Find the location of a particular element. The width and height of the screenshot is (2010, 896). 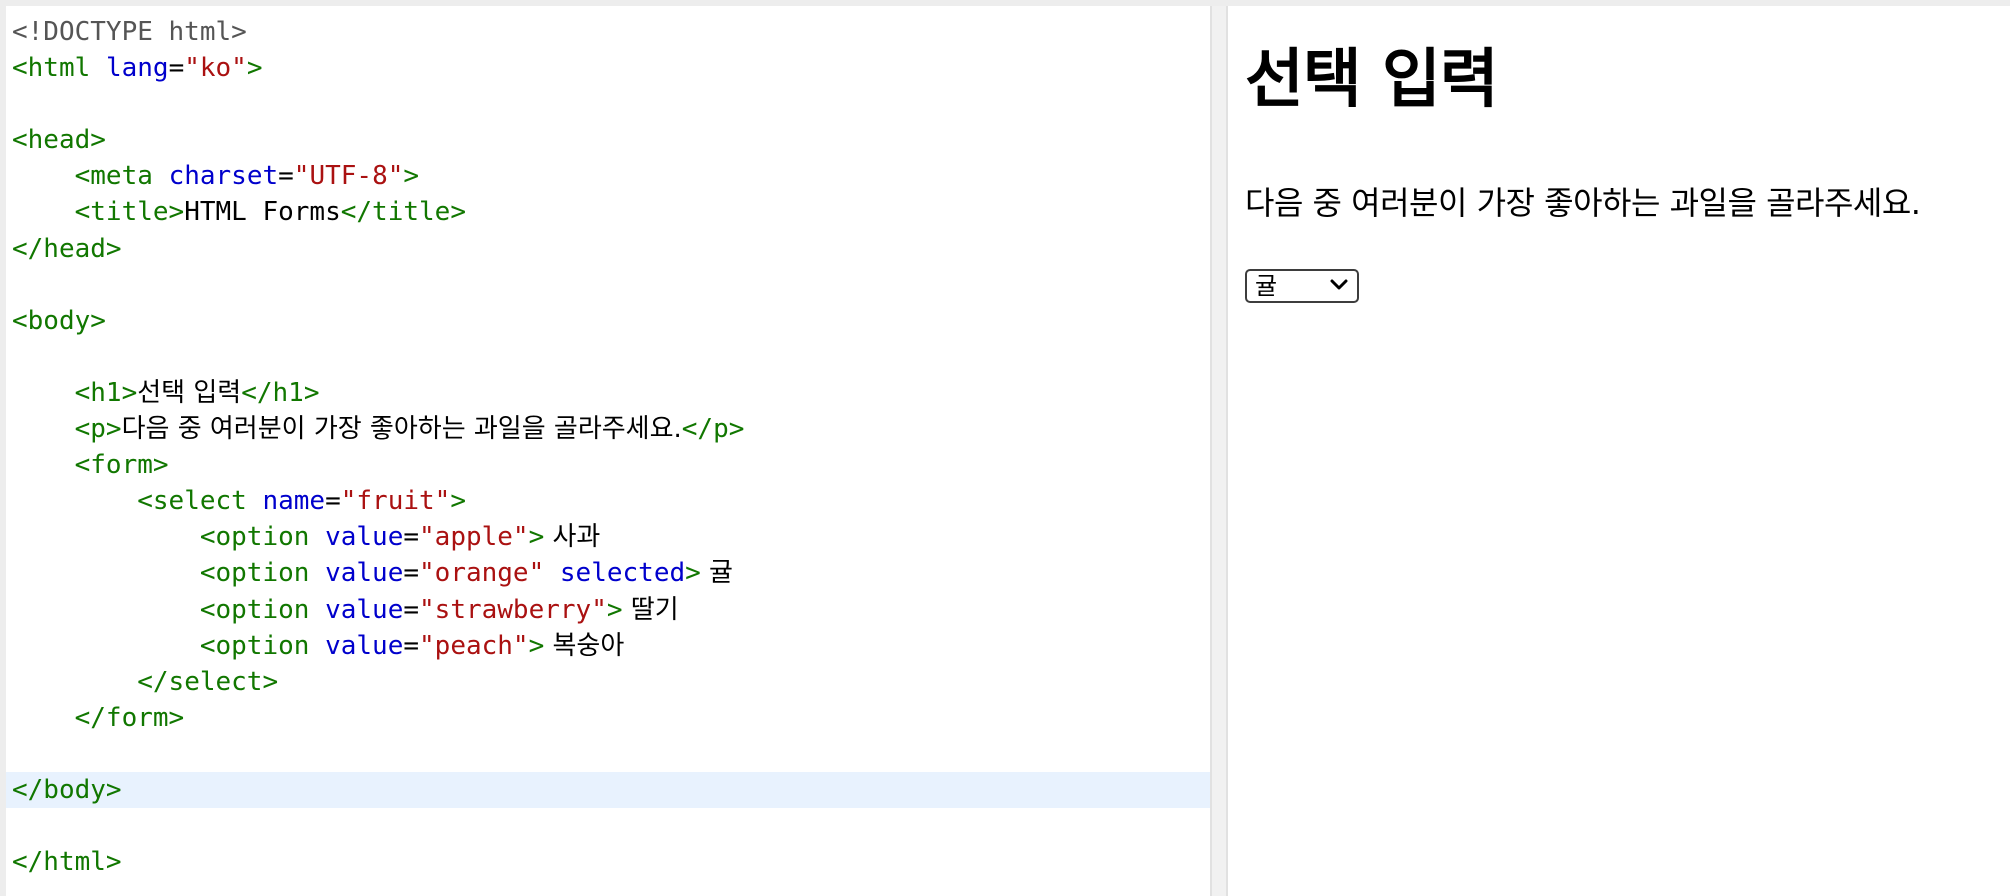

code-token: "orange" is located at coordinates (482, 573).